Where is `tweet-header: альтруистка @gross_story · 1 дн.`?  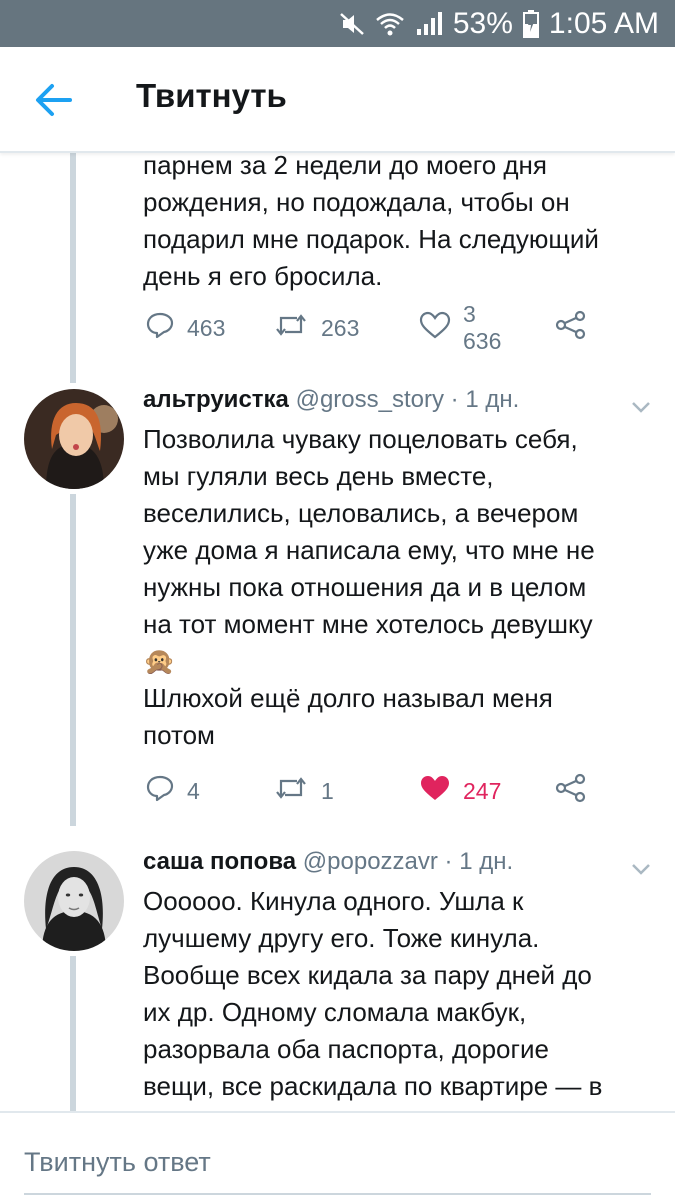 tweet-header: альтруистка @gross_story · 1 дн. is located at coordinates (331, 400).